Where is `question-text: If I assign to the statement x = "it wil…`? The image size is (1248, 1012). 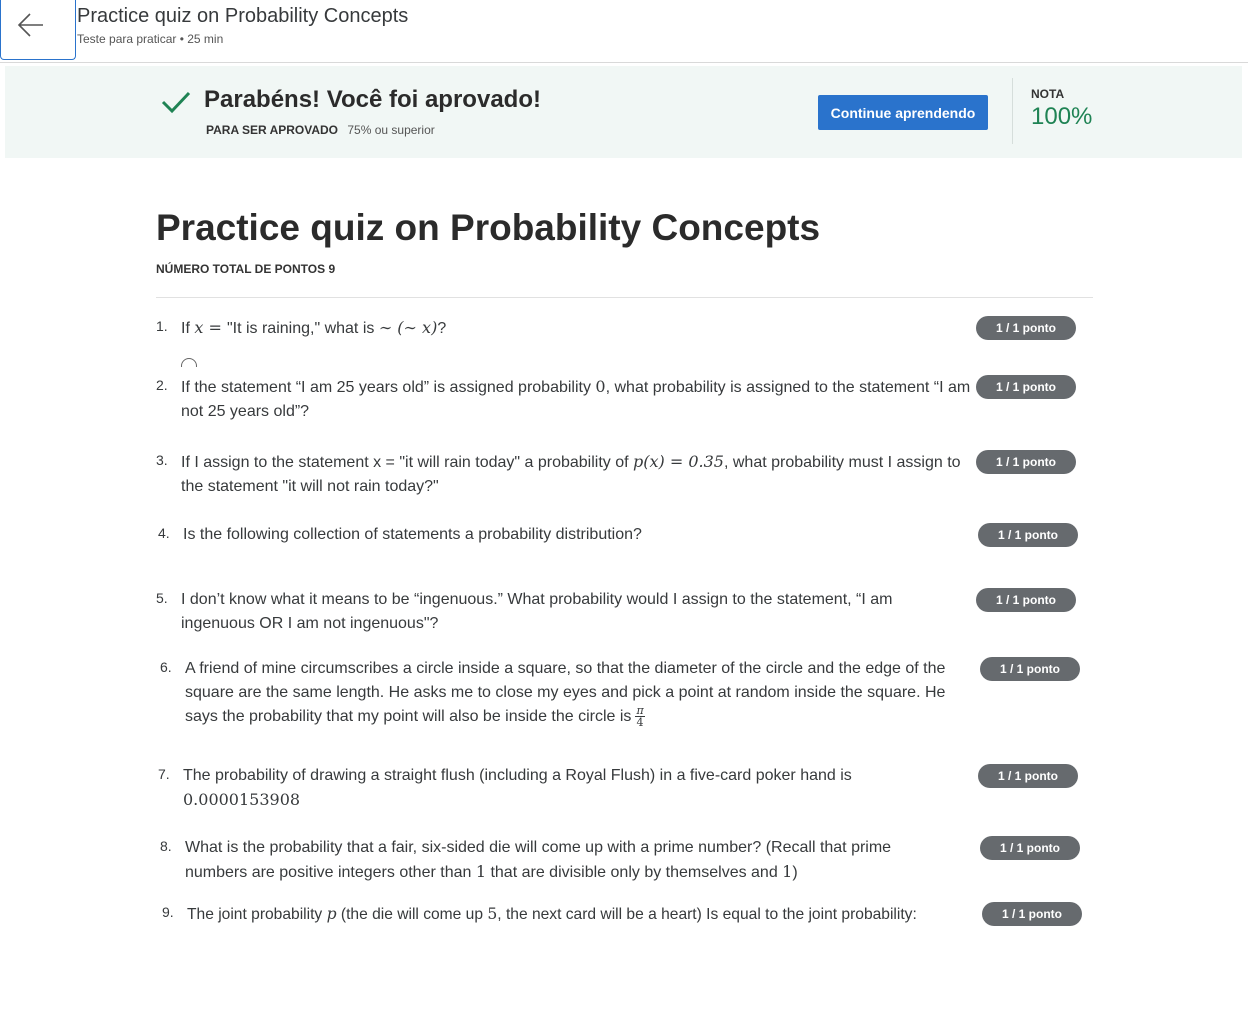 question-text: If I assign to the statement x = "it wil… is located at coordinates (571, 473).